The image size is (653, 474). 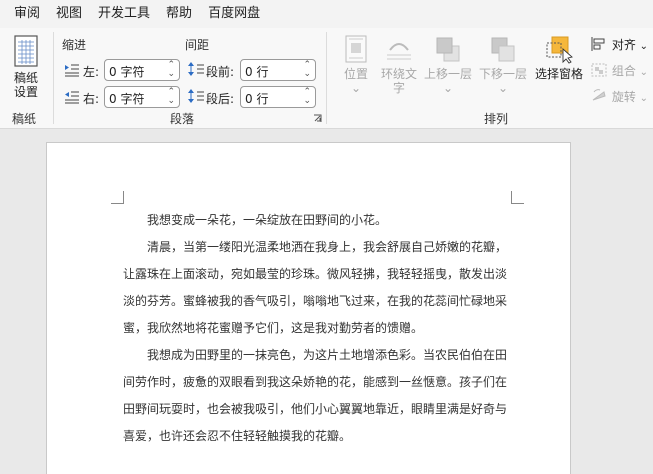 What do you see at coordinates (503, 64) in the screenshot?
I see `send-backward-button: 下移一层 ⌄` at bounding box center [503, 64].